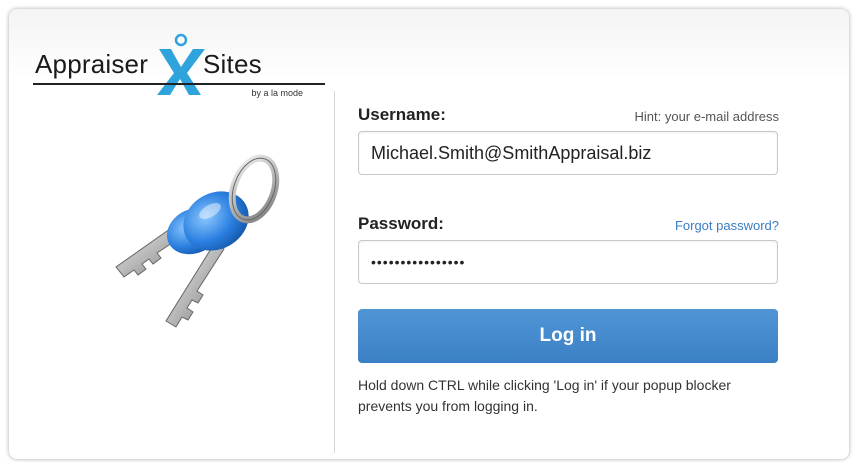  What do you see at coordinates (401, 223) in the screenshot?
I see `password-label: Password:` at bounding box center [401, 223].